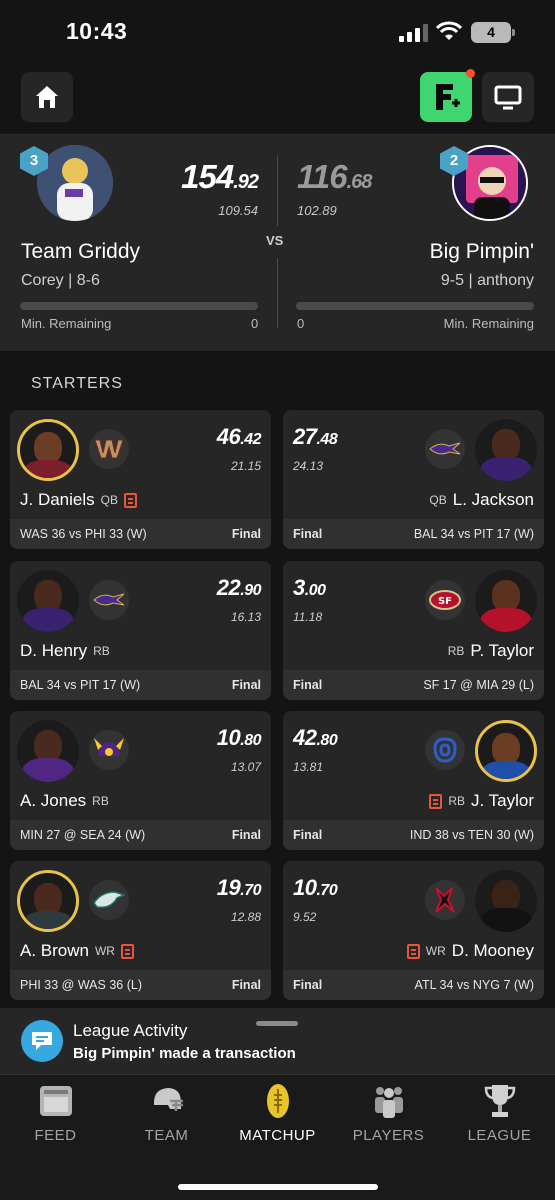  I want to click on battery-icon: 4, so click(493, 32).